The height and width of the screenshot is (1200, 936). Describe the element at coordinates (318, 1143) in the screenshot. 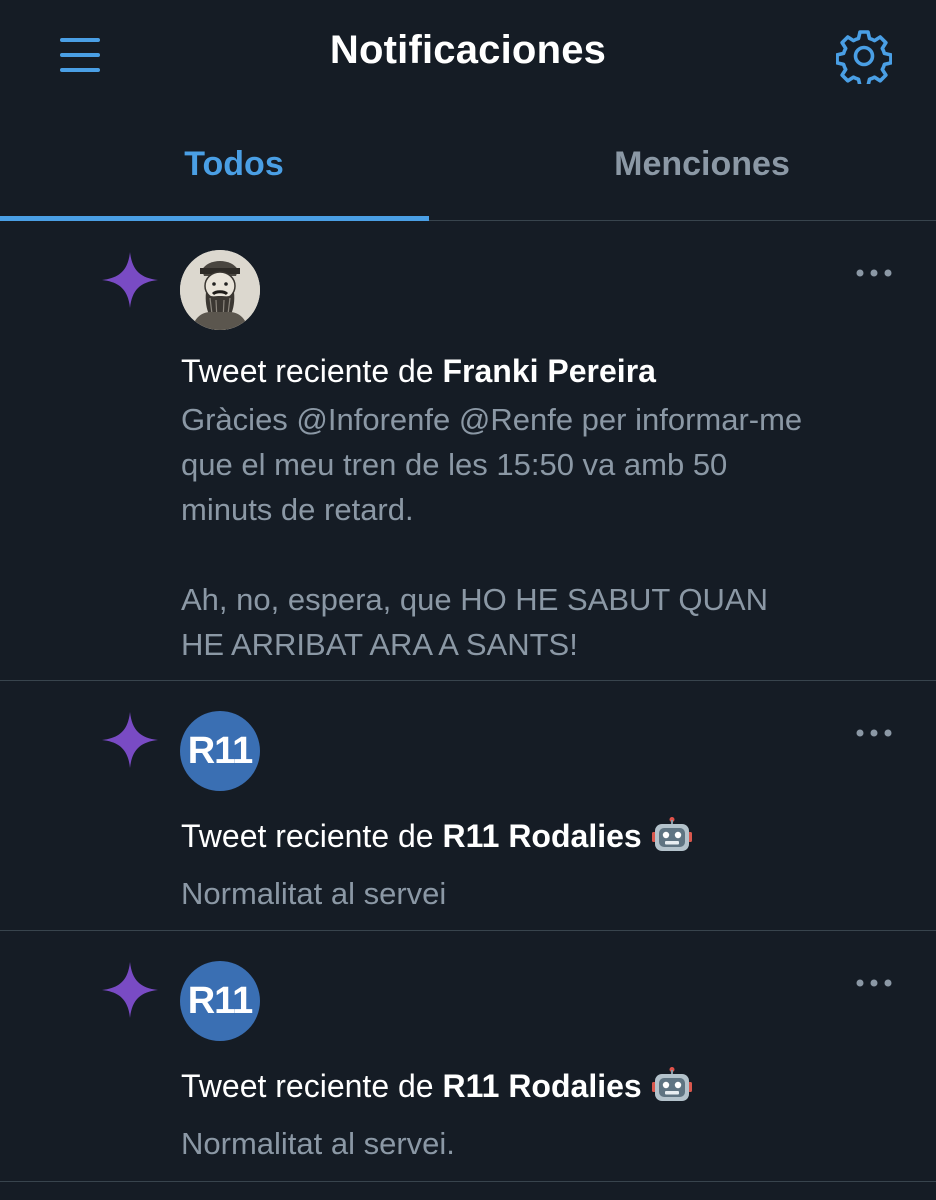

I see `tweet-text: Normalitat al servei.` at that location.